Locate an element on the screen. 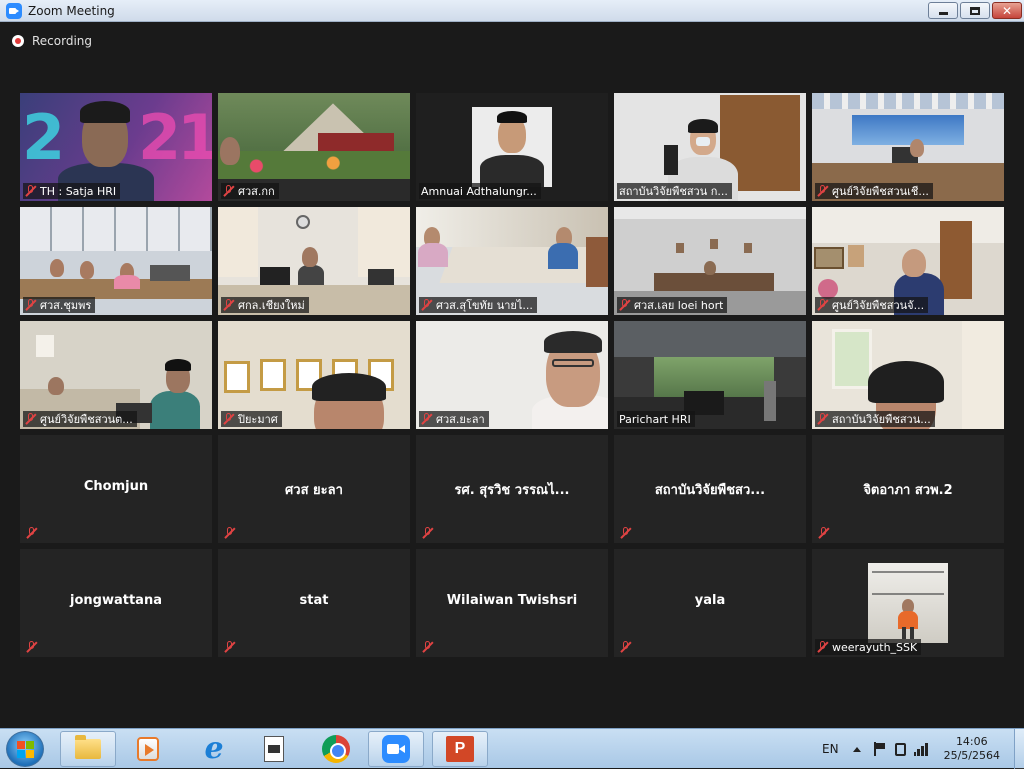 The image size is (1024, 769). language-indicator: EN is located at coordinates (830, 749).